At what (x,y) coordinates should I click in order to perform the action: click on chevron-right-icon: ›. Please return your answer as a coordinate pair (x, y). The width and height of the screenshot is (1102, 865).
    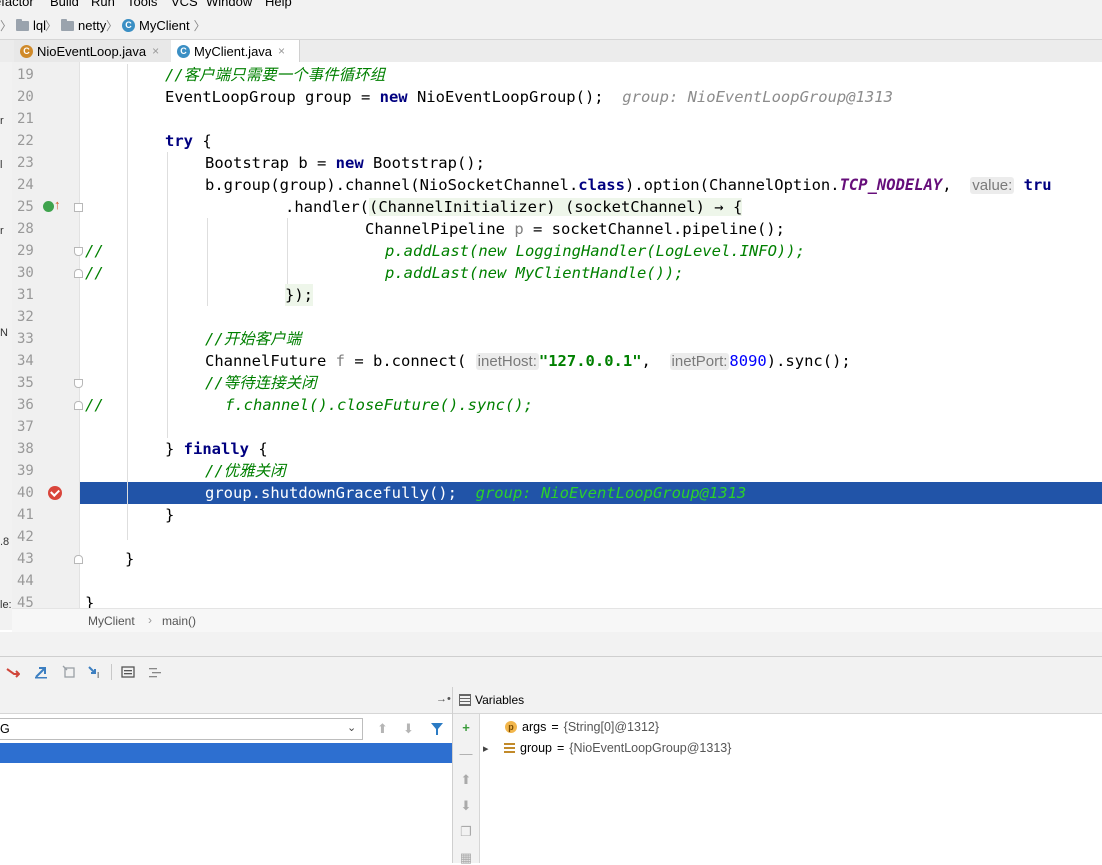
    Looking at the image, I should click on (150, 620).